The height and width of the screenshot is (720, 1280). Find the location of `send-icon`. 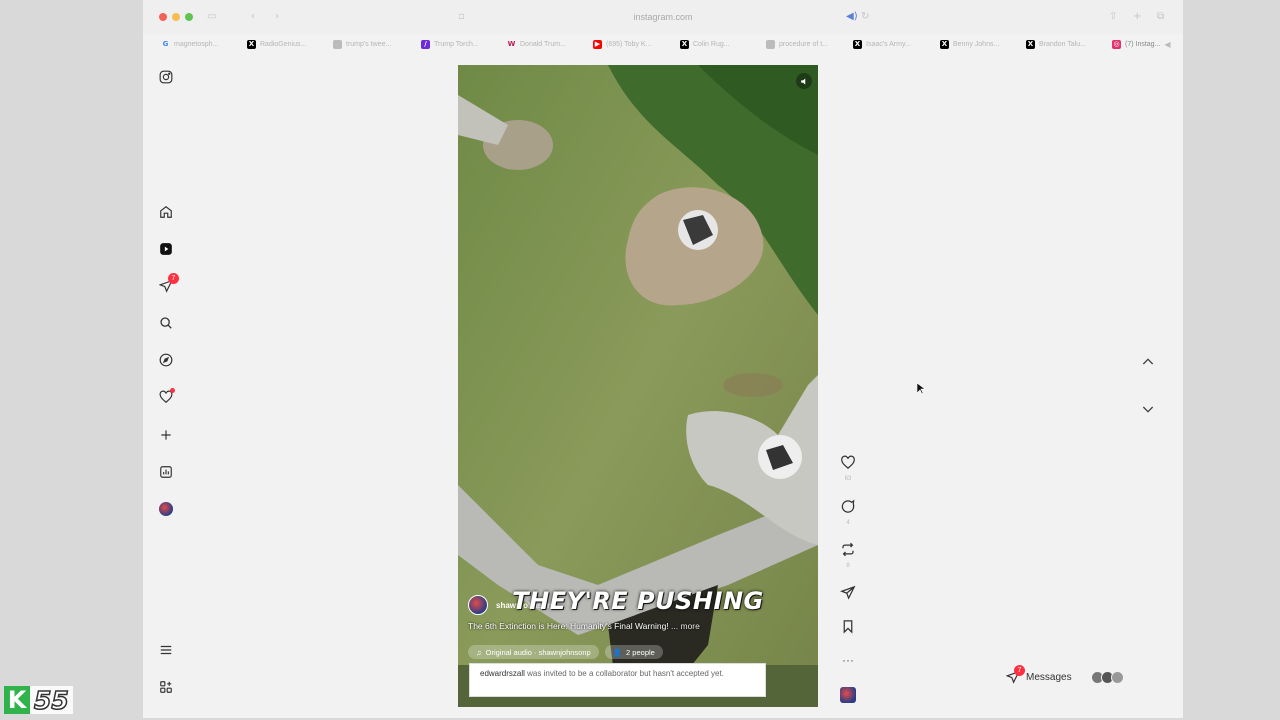

send-icon is located at coordinates (847, 592).